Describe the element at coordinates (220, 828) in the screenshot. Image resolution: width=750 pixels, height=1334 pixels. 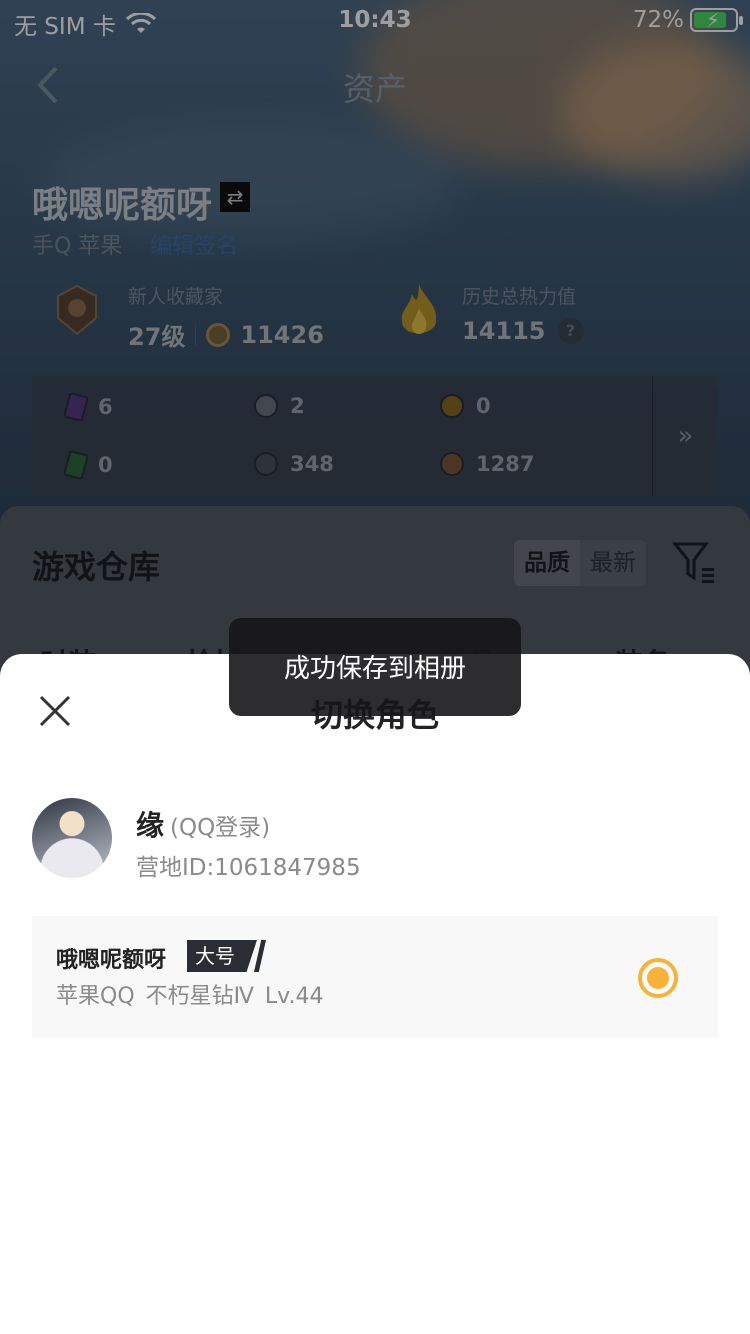
I see `login-type: (QQ登录)` at that location.